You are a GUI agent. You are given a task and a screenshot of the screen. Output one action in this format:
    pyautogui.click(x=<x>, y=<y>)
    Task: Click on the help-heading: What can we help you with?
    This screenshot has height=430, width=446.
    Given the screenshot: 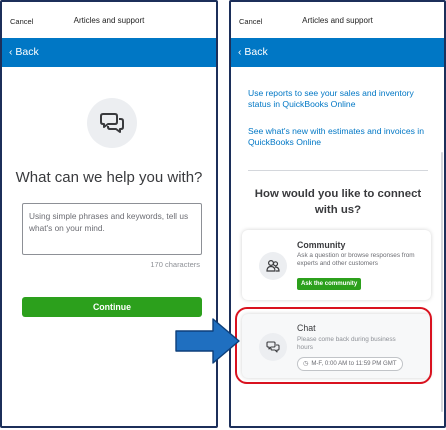 What is the action you would take?
    pyautogui.click(x=109, y=177)
    